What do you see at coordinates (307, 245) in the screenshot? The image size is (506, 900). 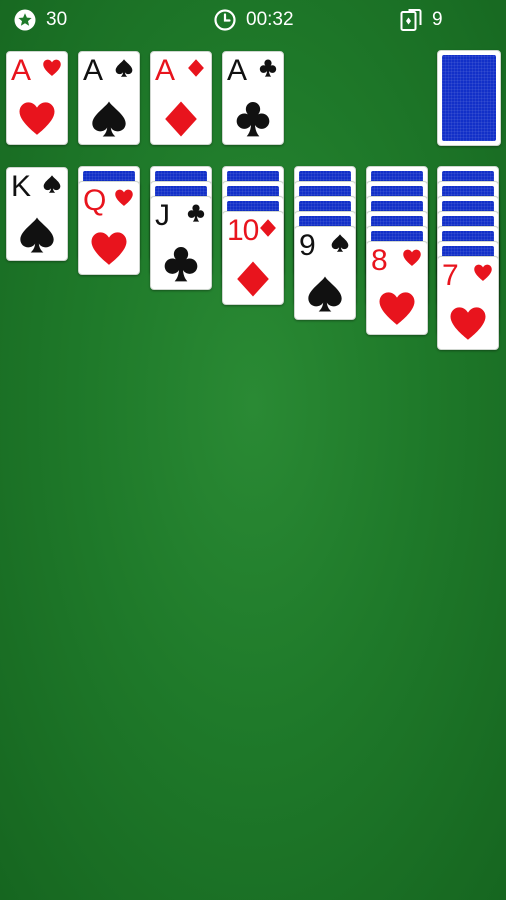 I see `card-rank: 9` at bounding box center [307, 245].